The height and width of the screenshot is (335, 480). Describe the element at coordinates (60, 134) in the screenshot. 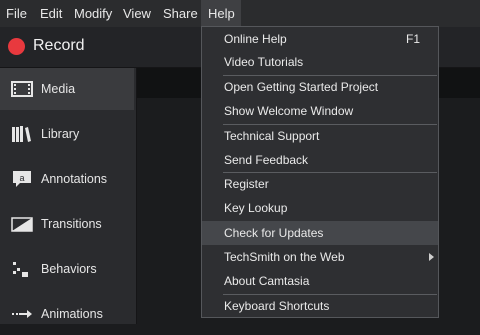

I see `sidebar-item-label: Library` at that location.